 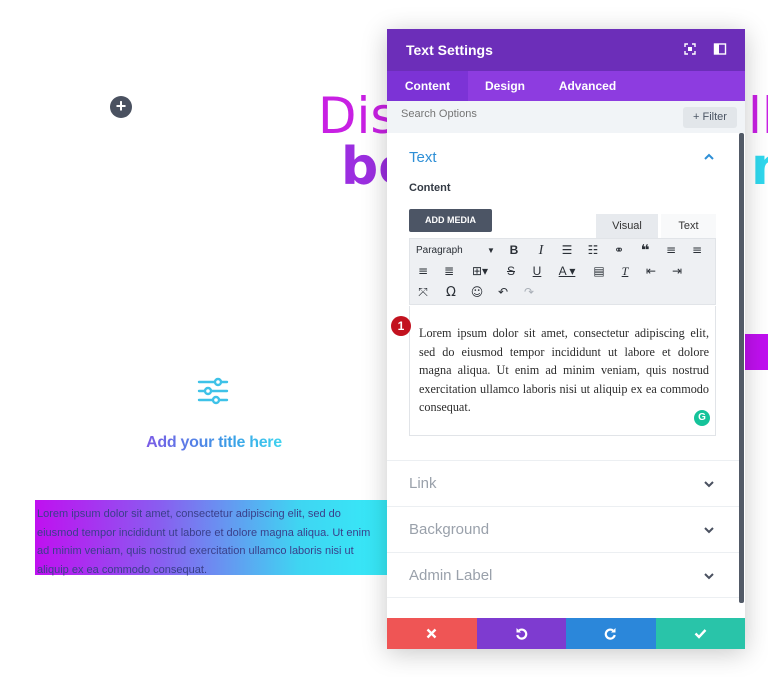 I want to click on special-character-icon: Ω, so click(x=451, y=292).